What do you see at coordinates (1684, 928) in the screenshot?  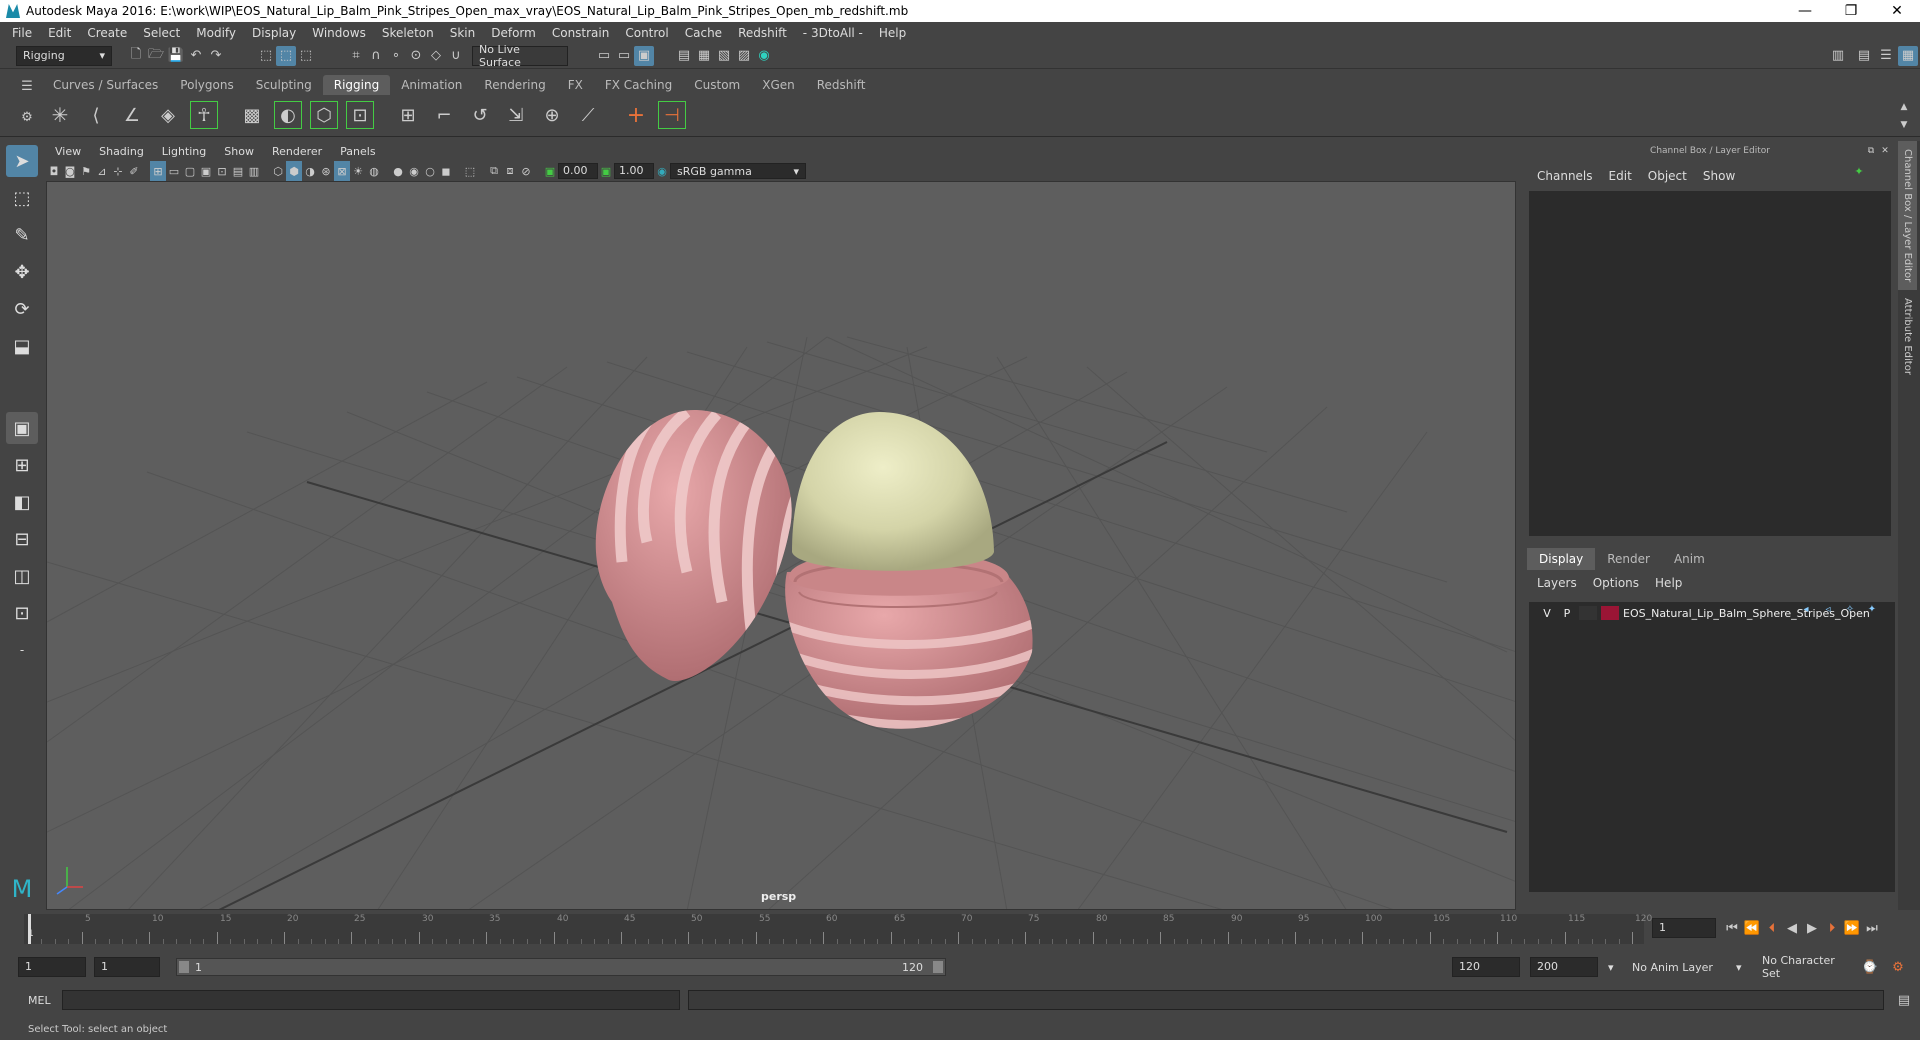 I see `current-frame-field: 1` at bounding box center [1684, 928].